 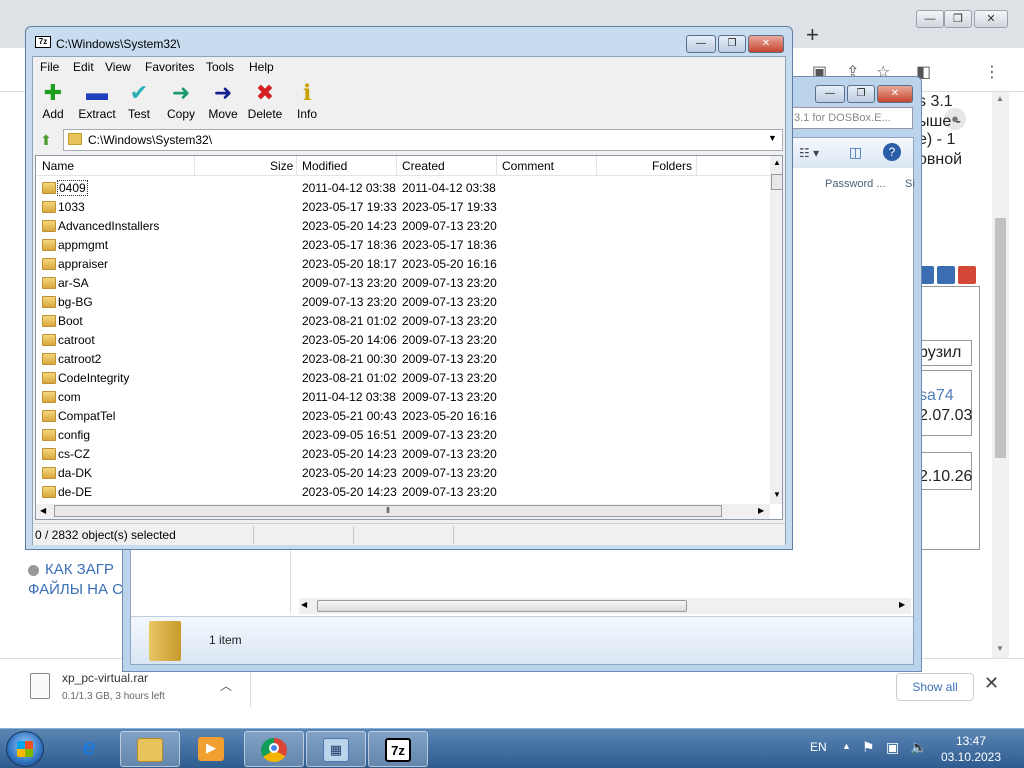 I want to click on copy-button: ➜ Copy, so click(x=181, y=102).